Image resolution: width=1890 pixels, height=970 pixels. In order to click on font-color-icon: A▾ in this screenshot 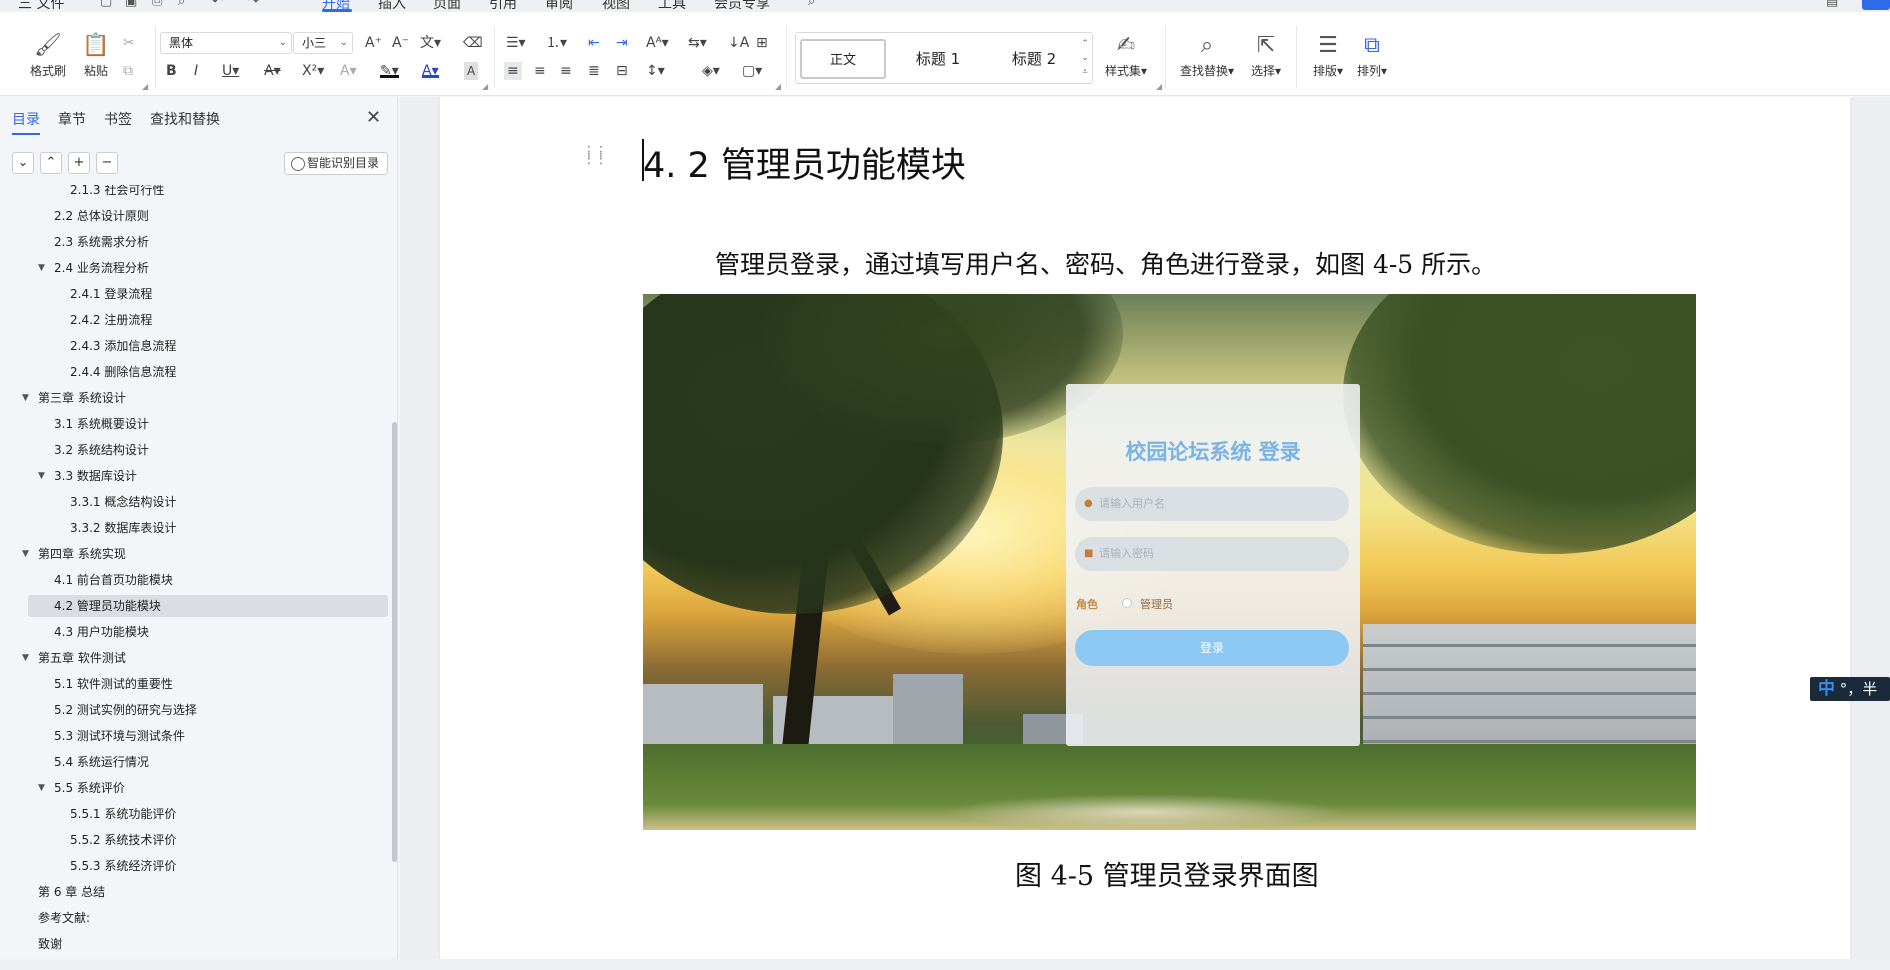, I will do `click(430, 70)`.